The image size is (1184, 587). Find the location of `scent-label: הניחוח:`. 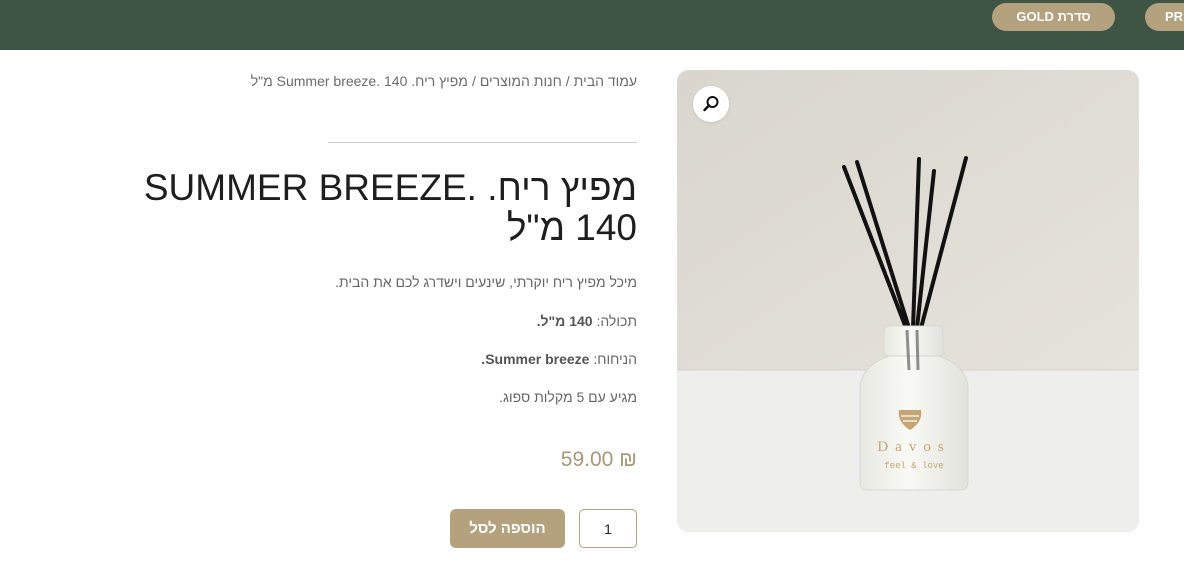

scent-label: הניחוח: is located at coordinates (615, 359).